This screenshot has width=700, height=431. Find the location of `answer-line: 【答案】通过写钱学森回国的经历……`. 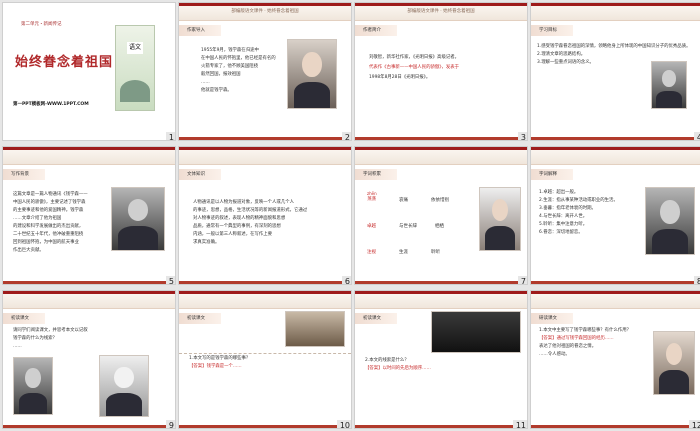

answer-line: 【答案】通过写钱学森回国的经历…… is located at coordinates (576, 338).